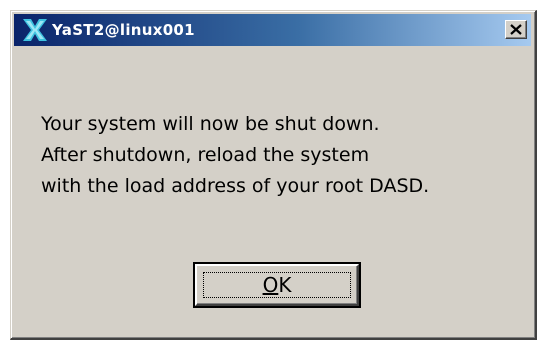 Image resolution: width=539 pixels, height=342 pixels. What do you see at coordinates (272, 30) in the screenshot?
I see `title-bar: YaST2@linux001` at bounding box center [272, 30].